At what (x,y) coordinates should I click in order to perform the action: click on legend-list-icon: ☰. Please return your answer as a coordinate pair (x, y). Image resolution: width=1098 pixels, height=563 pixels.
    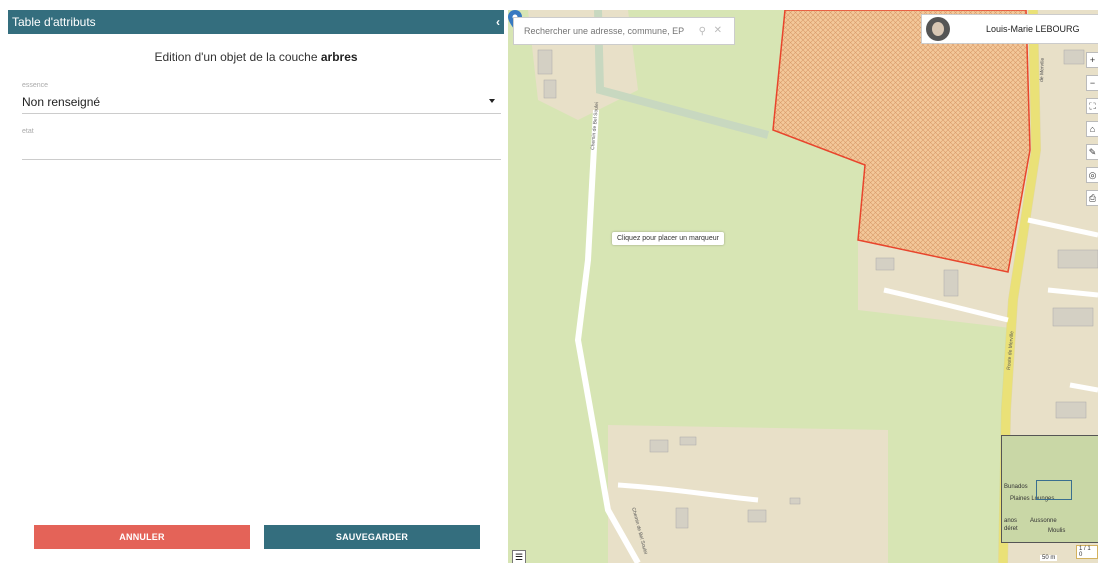
    Looking at the image, I should click on (519, 556).